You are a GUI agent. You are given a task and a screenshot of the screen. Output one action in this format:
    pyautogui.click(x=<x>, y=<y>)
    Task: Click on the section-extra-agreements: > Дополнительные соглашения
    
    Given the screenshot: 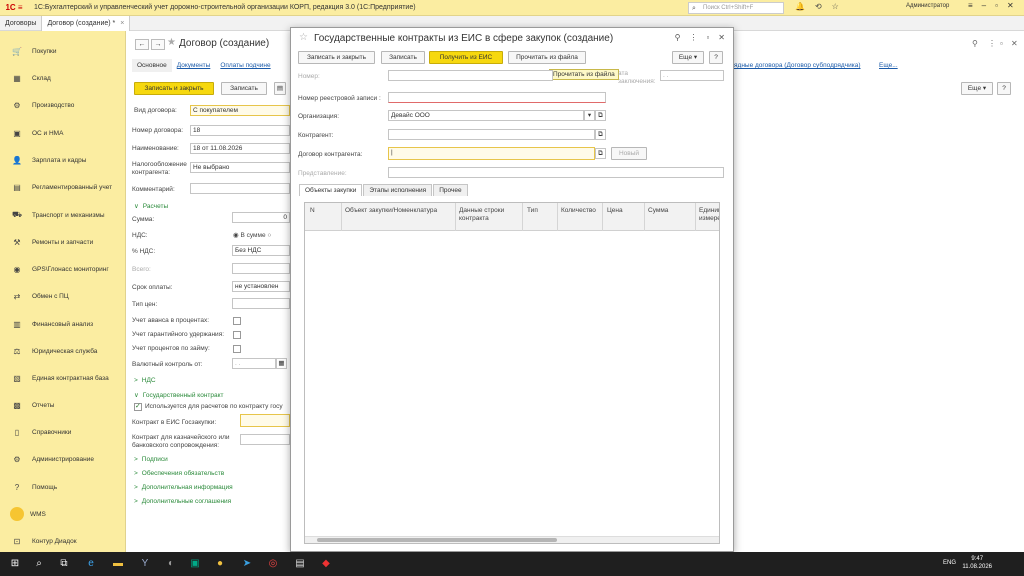 What is the action you would take?
    pyautogui.click(x=182, y=501)
    